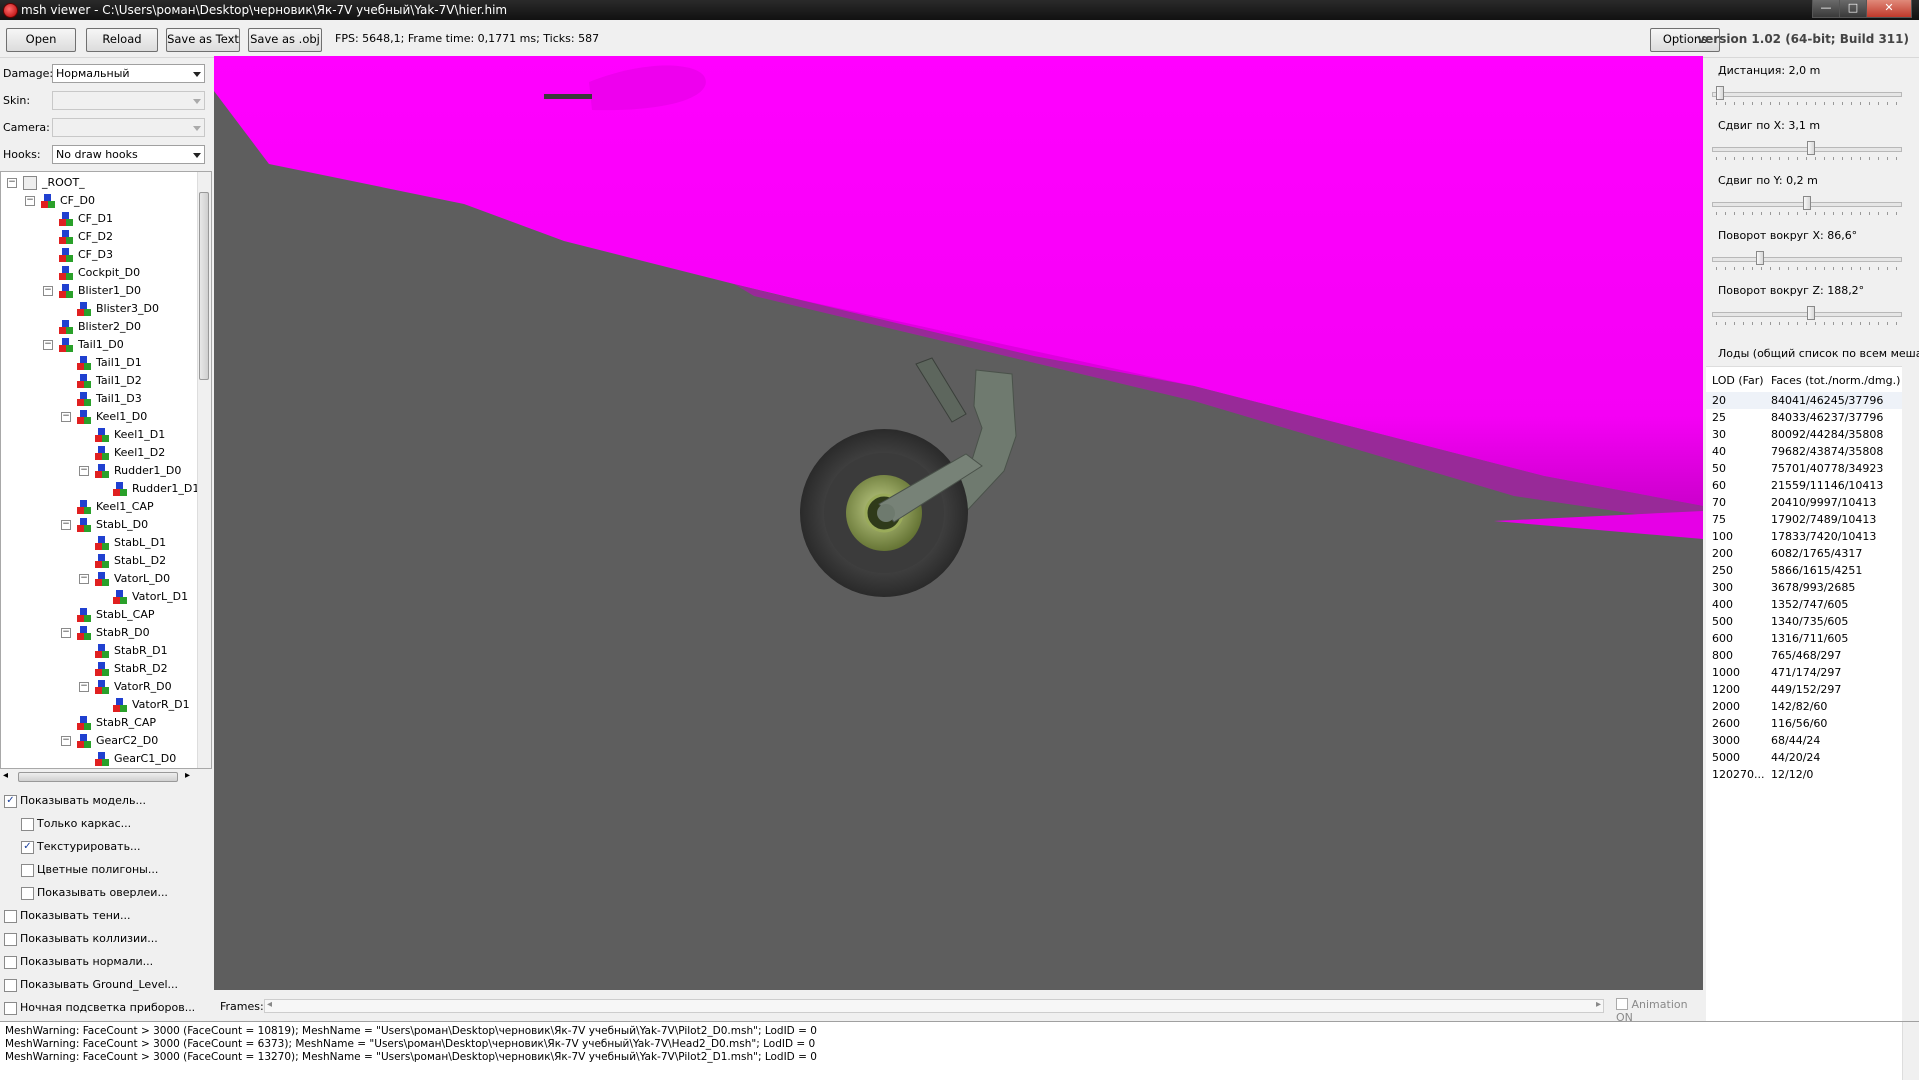 This screenshot has height=1080, width=1919. I want to click on hooks-select: No draw hooks, so click(128, 154).